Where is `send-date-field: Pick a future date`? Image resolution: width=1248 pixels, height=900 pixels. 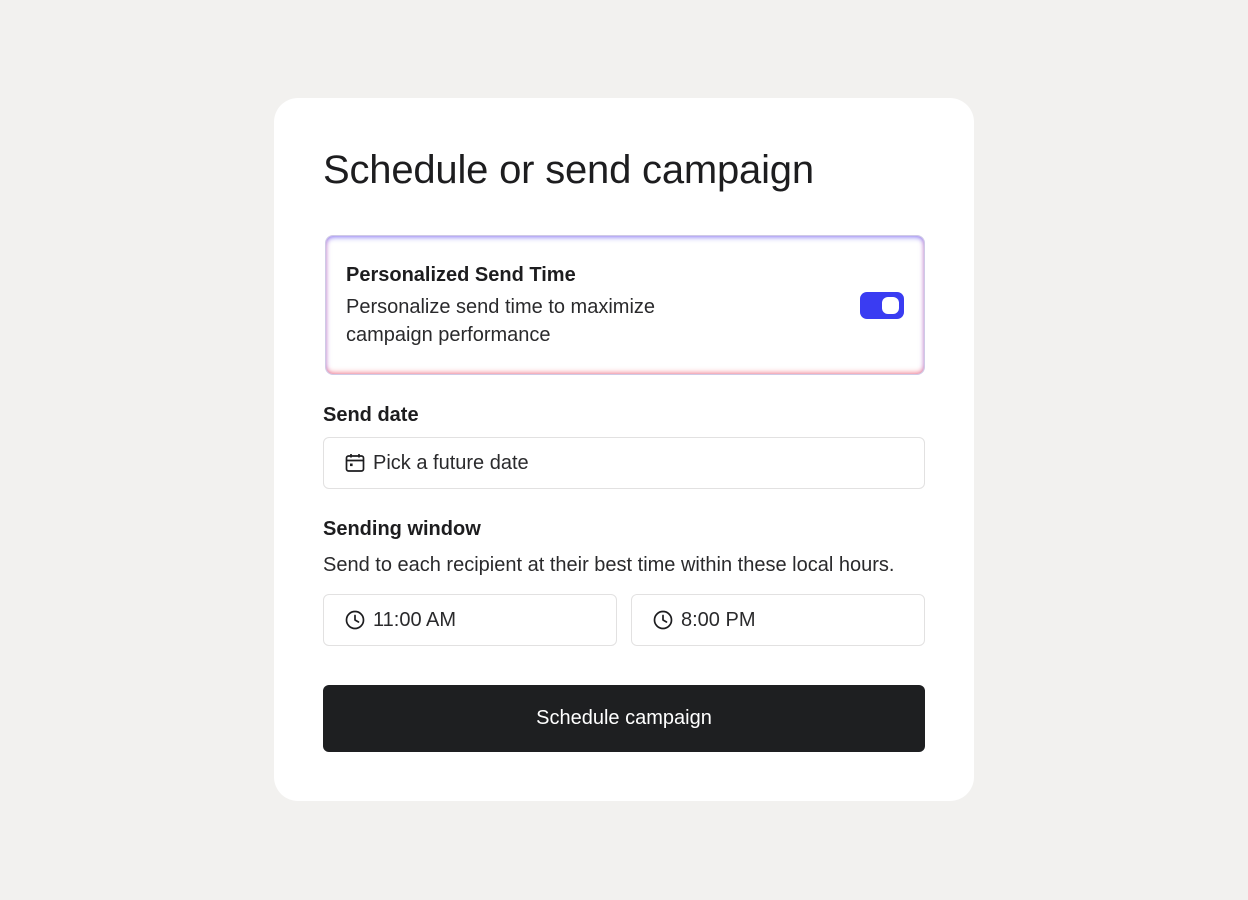 send-date-field: Pick a future date is located at coordinates (624, 463).